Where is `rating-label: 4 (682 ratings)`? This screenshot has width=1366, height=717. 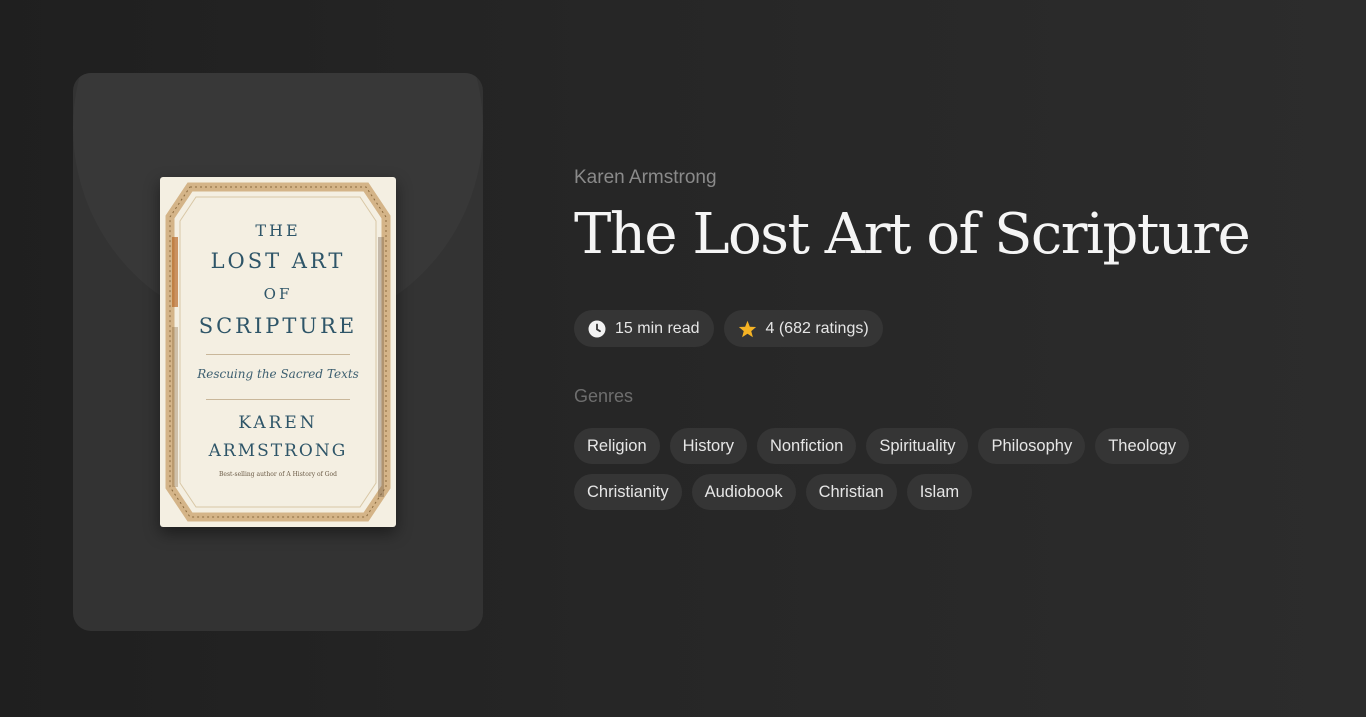
rating-label: 4 (682 ratings) is located at coordinates (817, 328).